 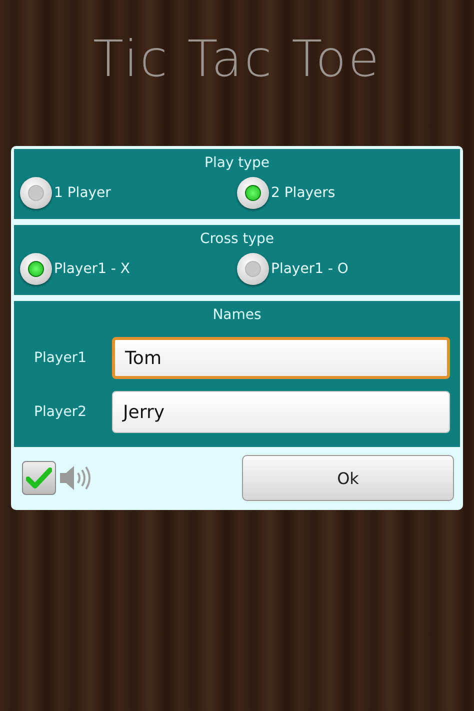 What do you see at coordinates (237, 315) in the screenshot?
I see `section-title: Names` at bounding box center [237, 315].